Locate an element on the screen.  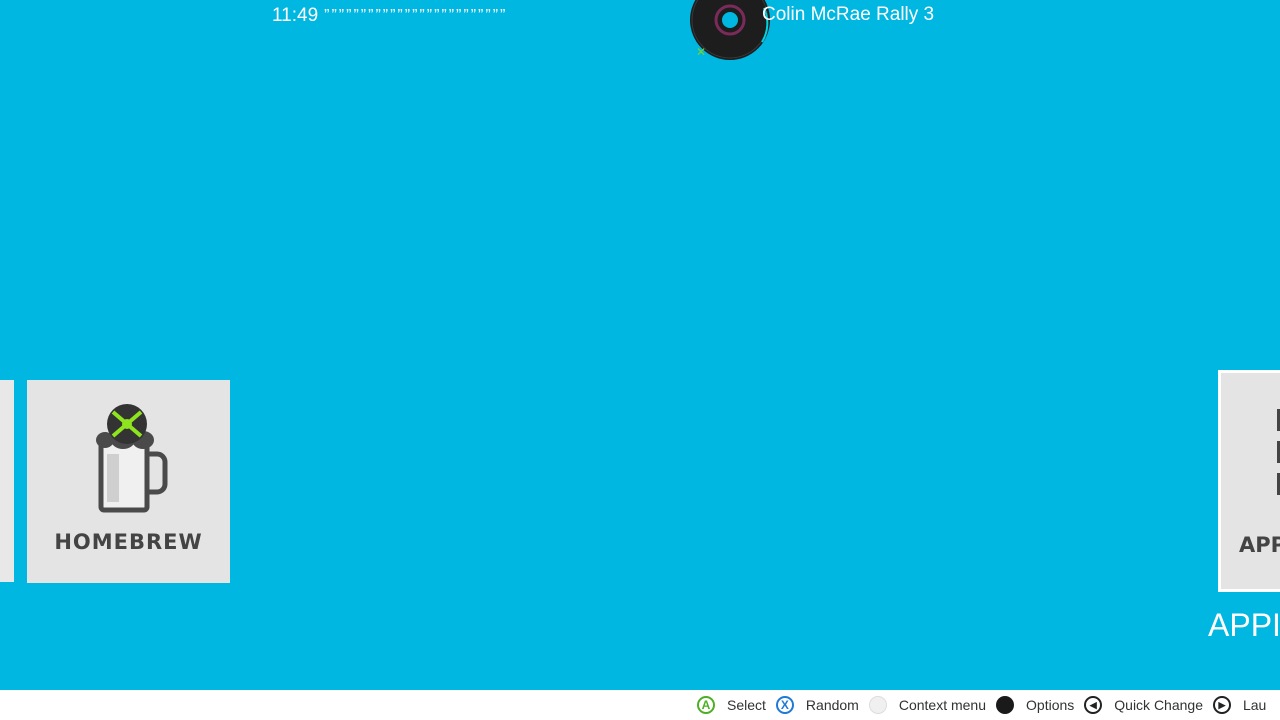
hint-random: X Random is located at coordinates (817, 705).